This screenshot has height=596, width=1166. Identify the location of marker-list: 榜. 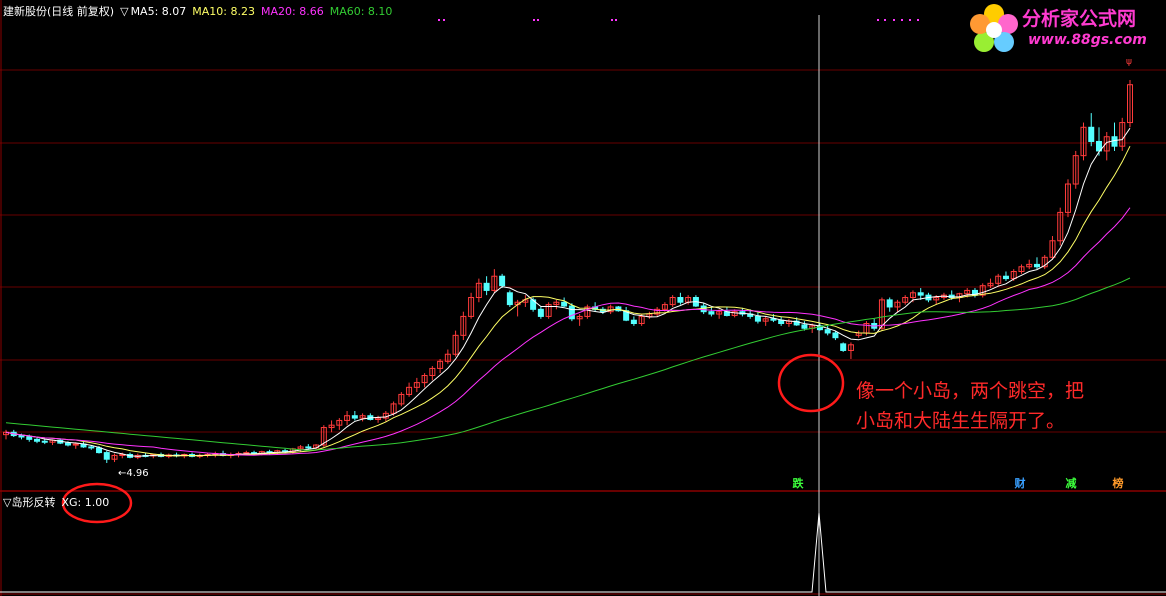
(1118, 484).